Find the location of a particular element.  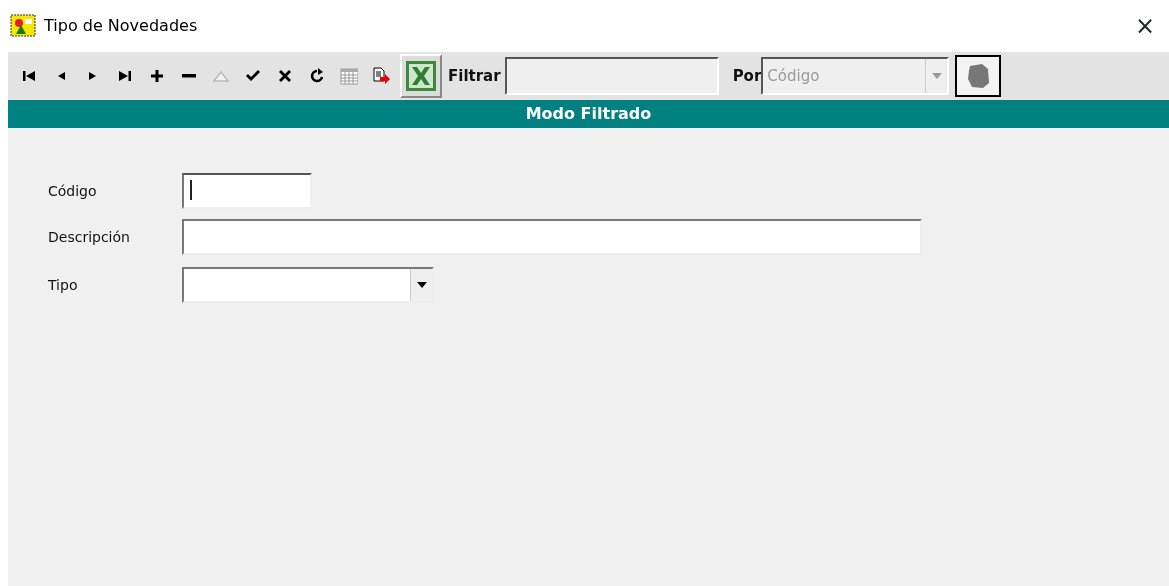

mode-banner: Modo Filtrado is located at coordinates (588, 114).